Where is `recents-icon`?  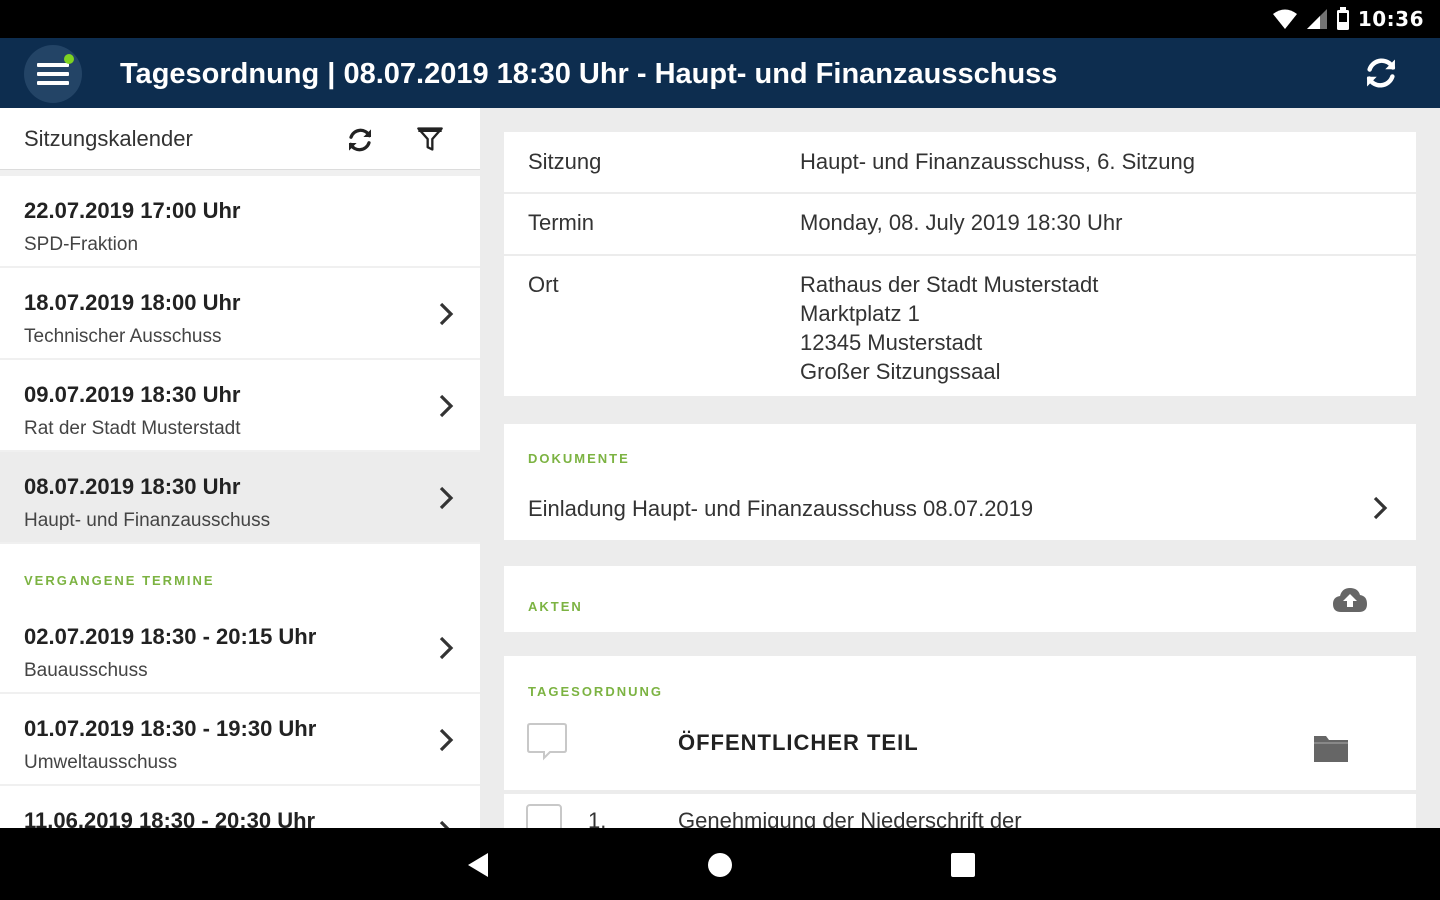 recents-icon is located at coordinates (963, 865).